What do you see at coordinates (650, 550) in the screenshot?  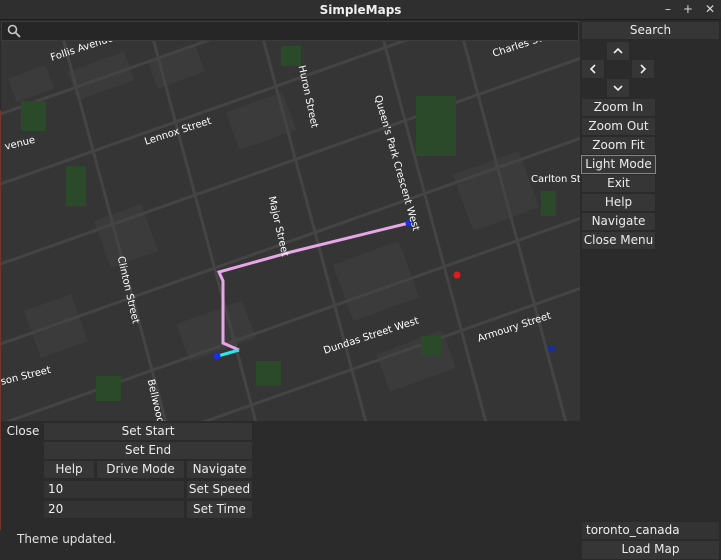 I see `load-map-button: Load Map` at bounding box center [650, 550].